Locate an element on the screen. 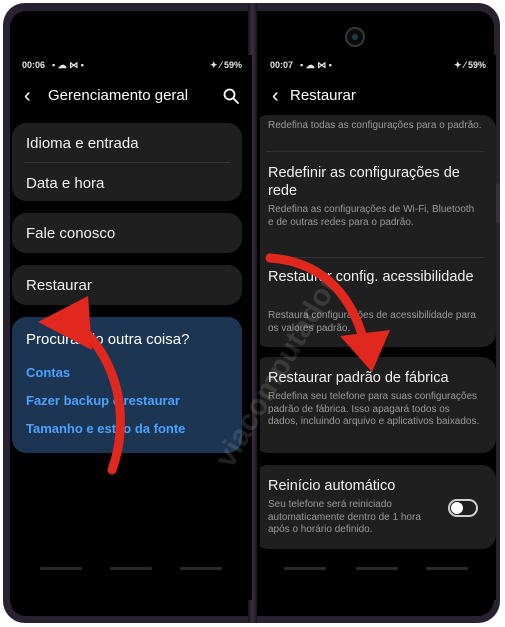 The image size is (505, 627). status-time: 00:06 is located at coordinates (34, 65).